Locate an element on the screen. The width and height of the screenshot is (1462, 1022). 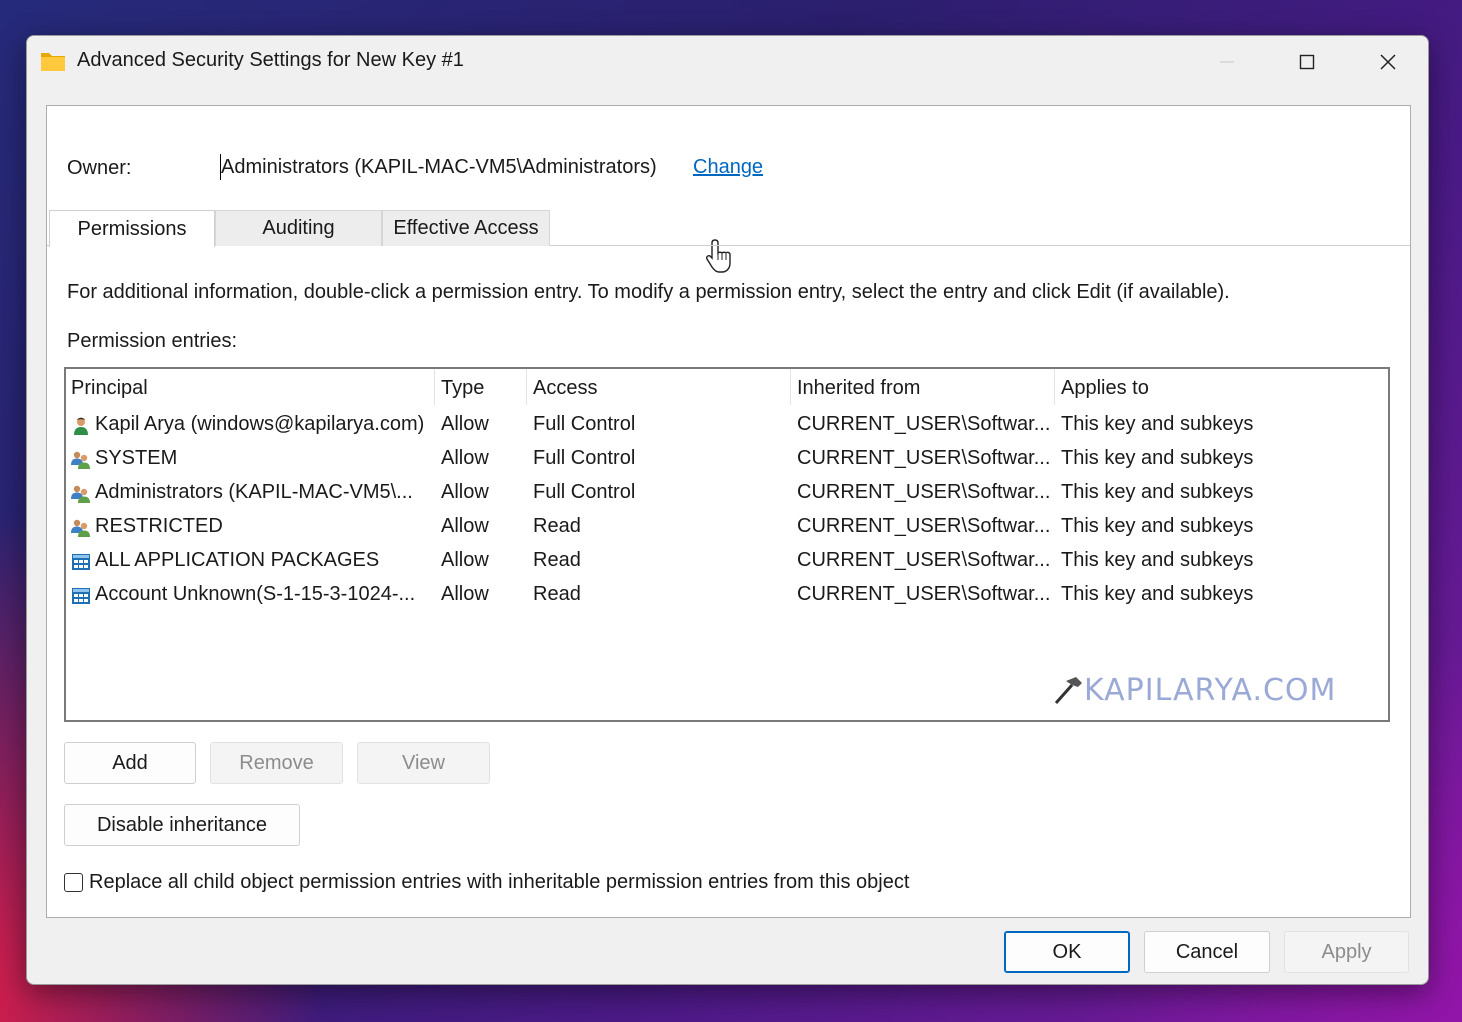
tab-permissions: Permissions is located at coordinates (132, 228).